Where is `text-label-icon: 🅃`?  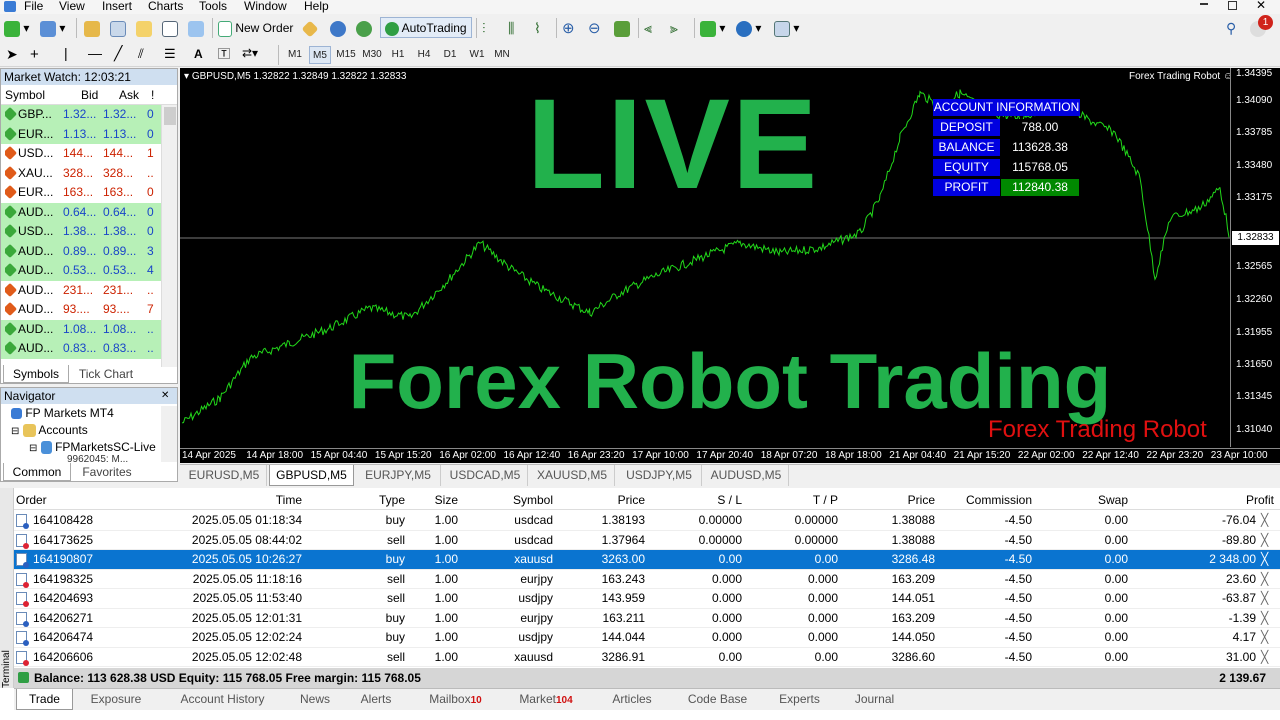
text-label-icon: 🅃 is located at coordinates (224, 54).